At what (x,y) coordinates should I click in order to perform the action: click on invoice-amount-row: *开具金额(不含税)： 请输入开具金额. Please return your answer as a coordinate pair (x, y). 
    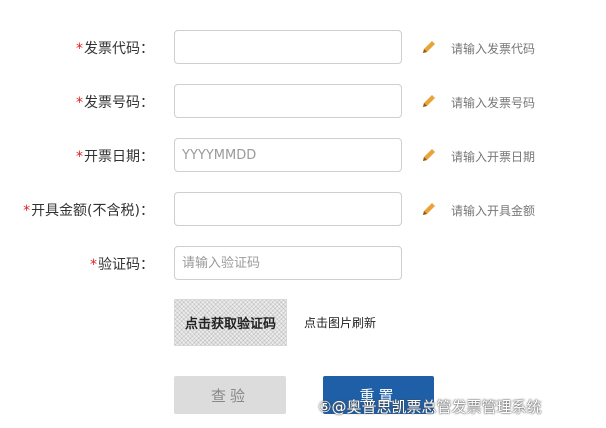
    Looking at the image, I should click on (303, 210).